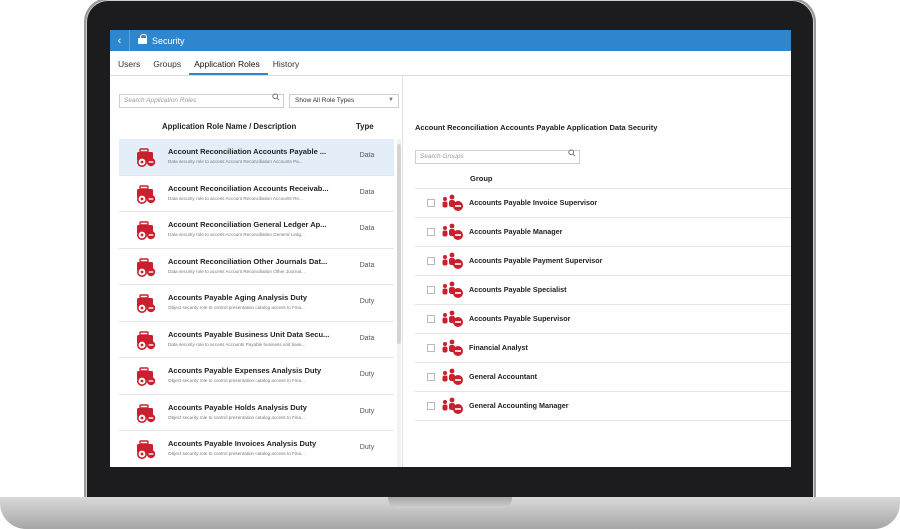  Describe the element at coordinates (603, 348) in the screenshot. I see `group-row: Financial Analyst` at that location.